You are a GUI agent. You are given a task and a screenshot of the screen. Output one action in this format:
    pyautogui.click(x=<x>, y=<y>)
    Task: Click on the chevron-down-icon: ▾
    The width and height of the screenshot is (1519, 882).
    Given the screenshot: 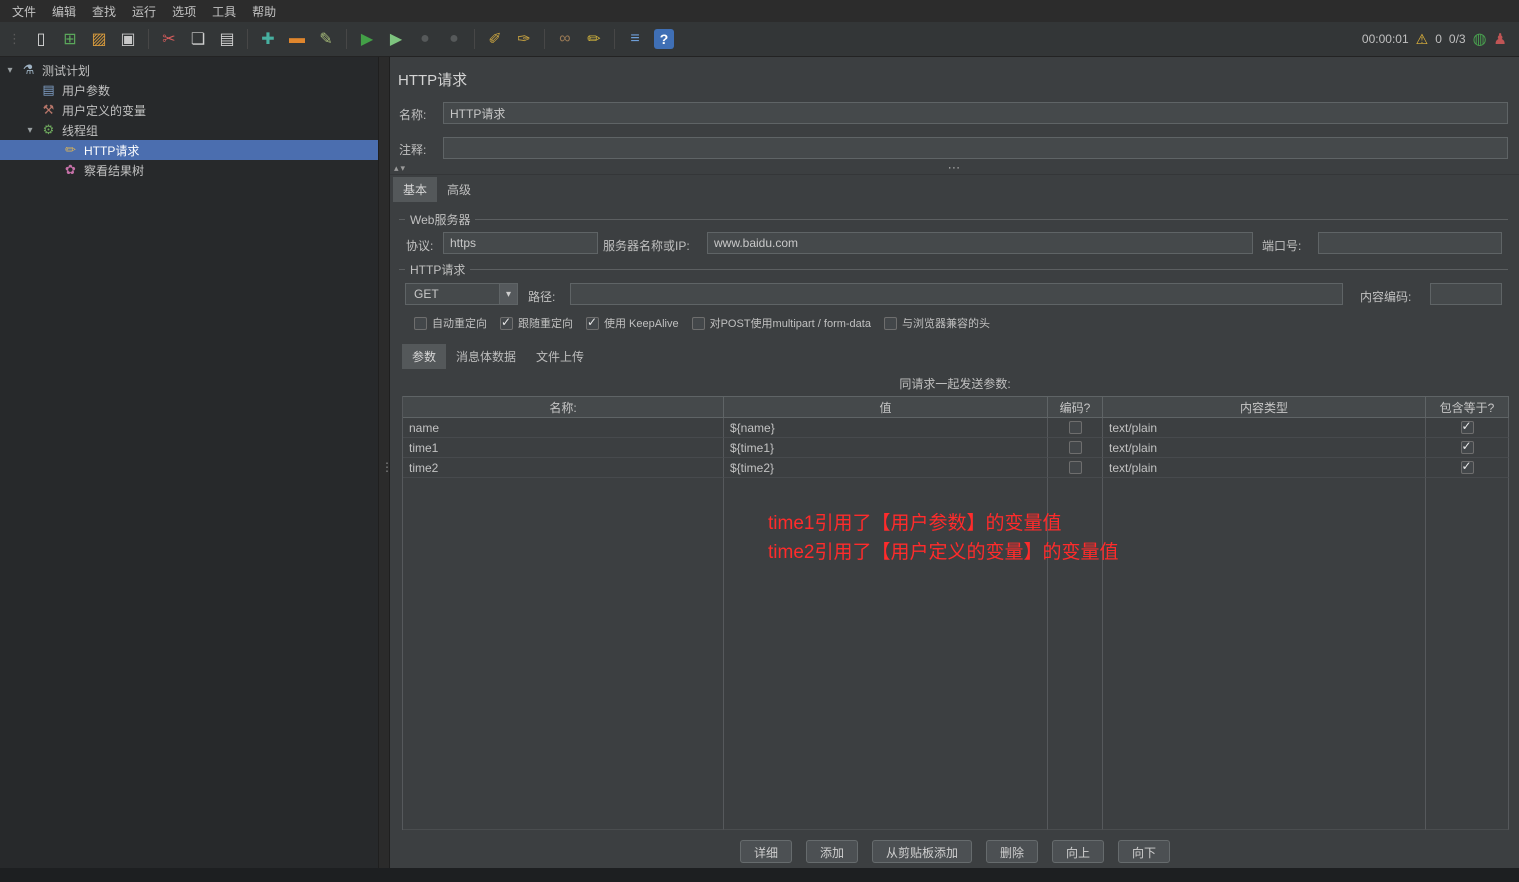 What is the action you would take?
    pyautogui.click(x=508, y=294)
    